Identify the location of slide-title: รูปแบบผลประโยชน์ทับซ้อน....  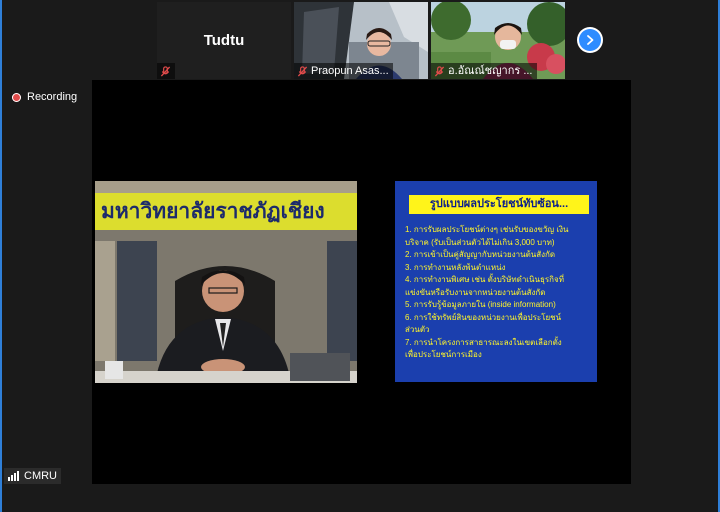
(499, 204).